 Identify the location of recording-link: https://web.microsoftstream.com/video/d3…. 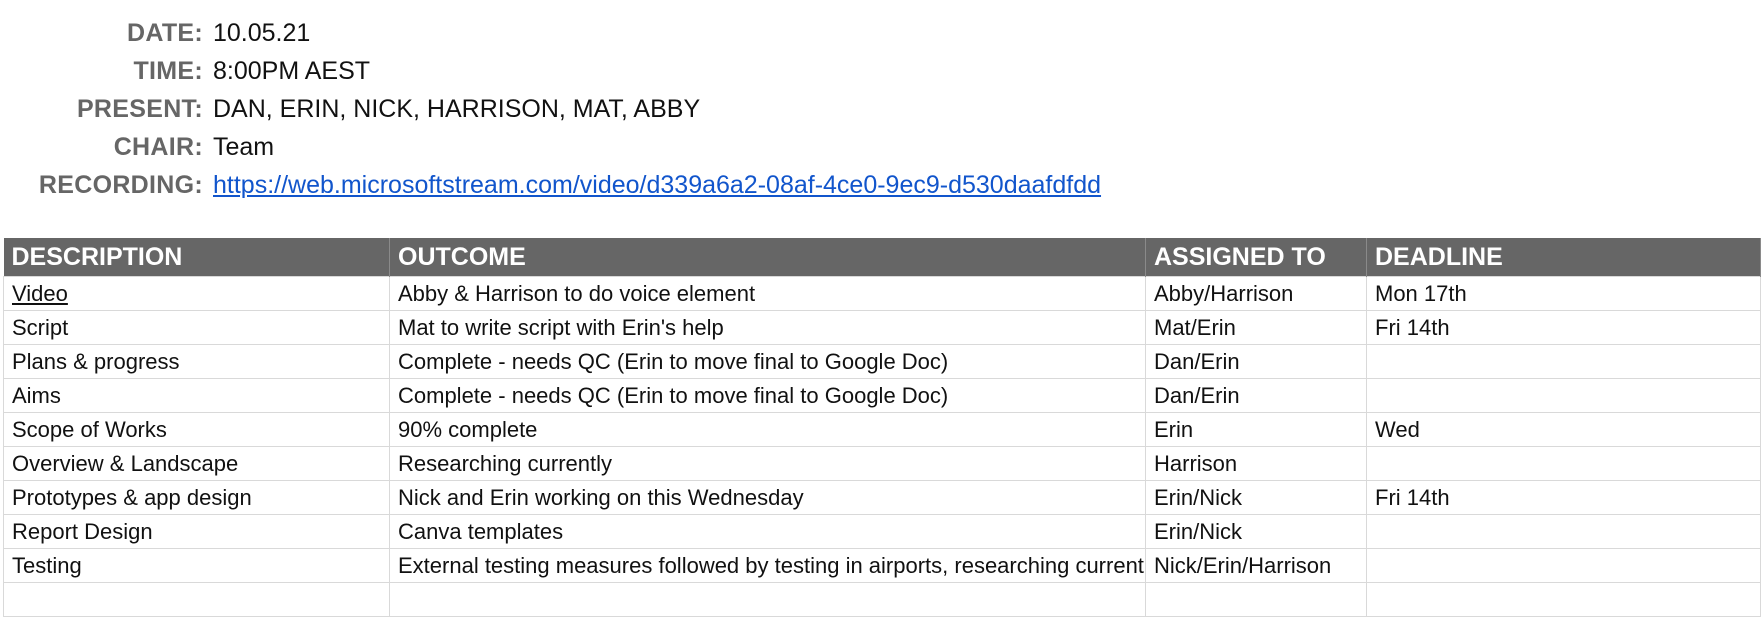
(657, 185).